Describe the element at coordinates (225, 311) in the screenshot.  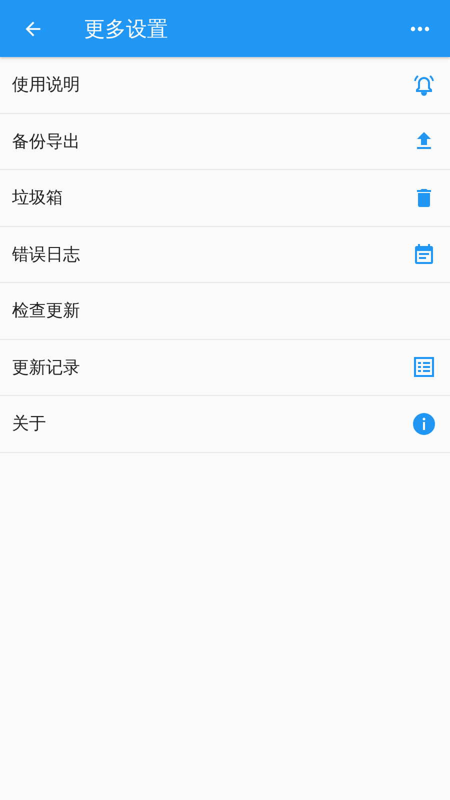
I see `settings-item: 检查更新` at that location.